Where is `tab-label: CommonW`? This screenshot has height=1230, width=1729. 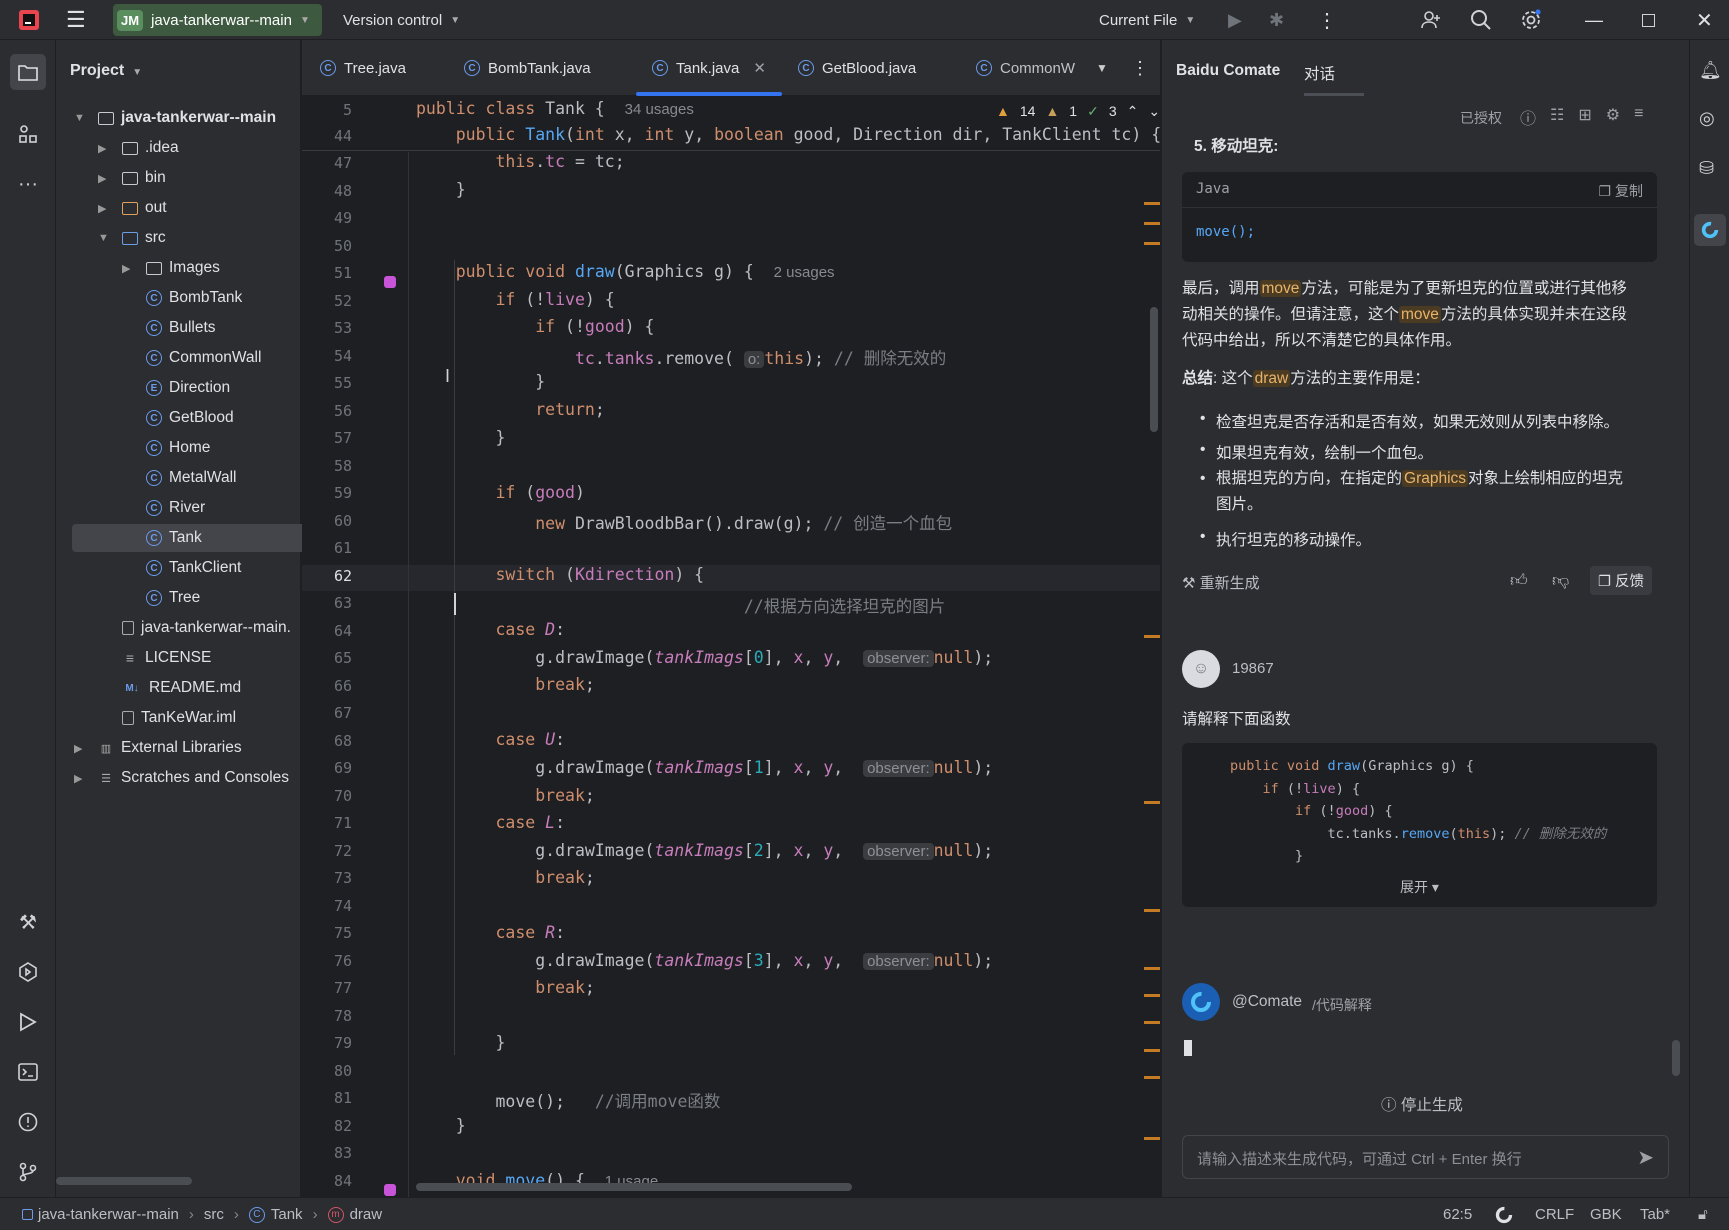 tab-label: CommonW is located at coordinates (1038, 68).